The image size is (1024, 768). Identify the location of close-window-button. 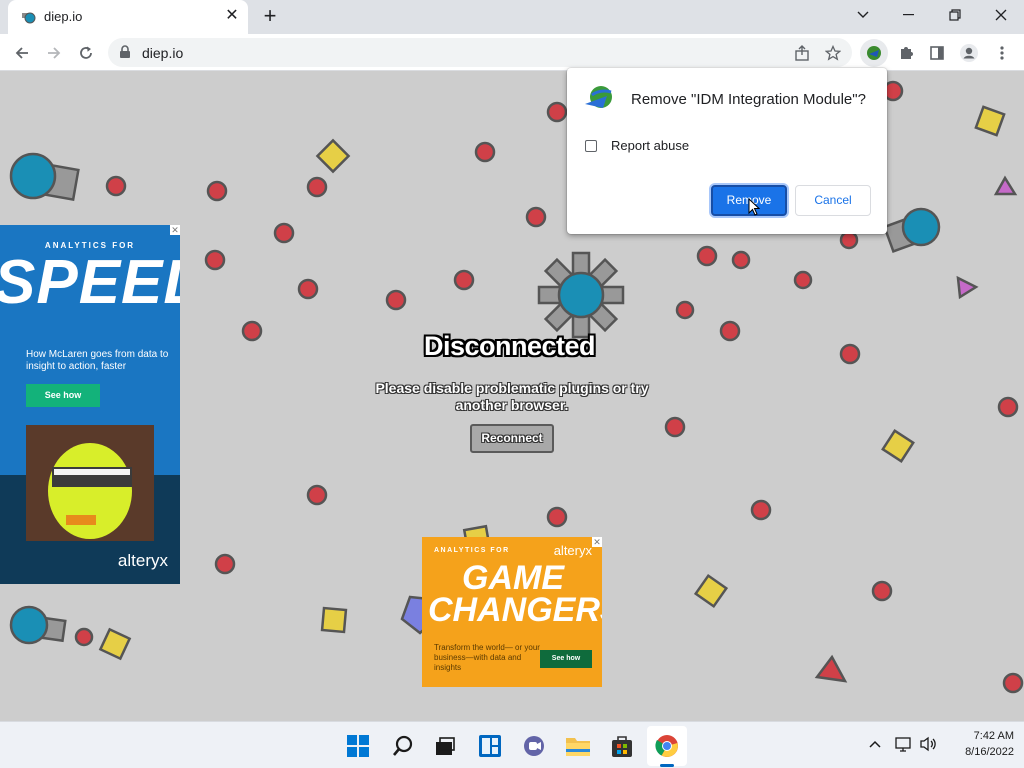
(1001, 15).